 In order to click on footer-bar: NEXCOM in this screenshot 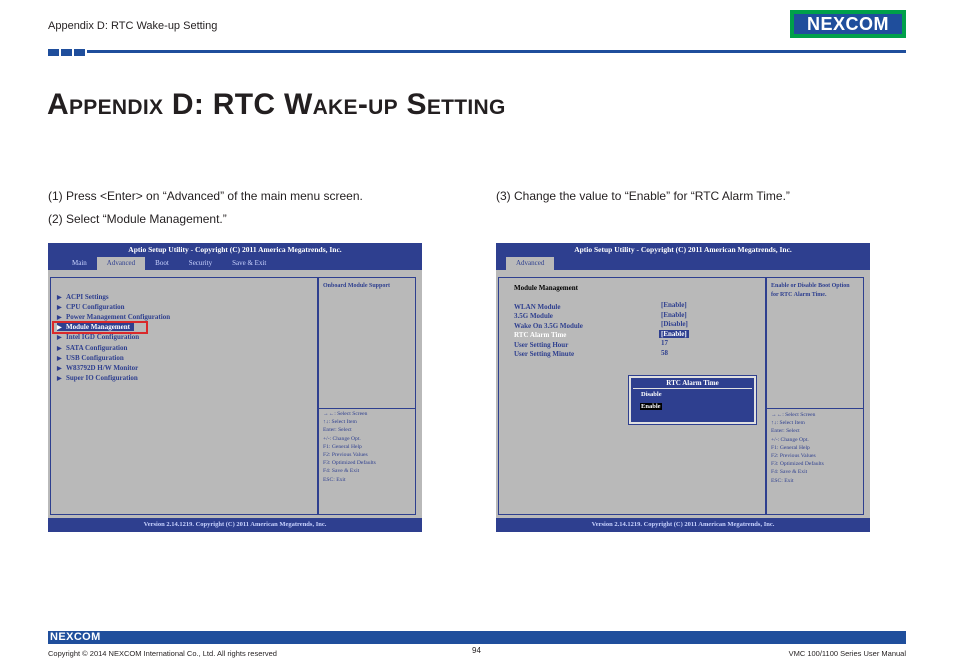, I will do `click(477, 637)`.